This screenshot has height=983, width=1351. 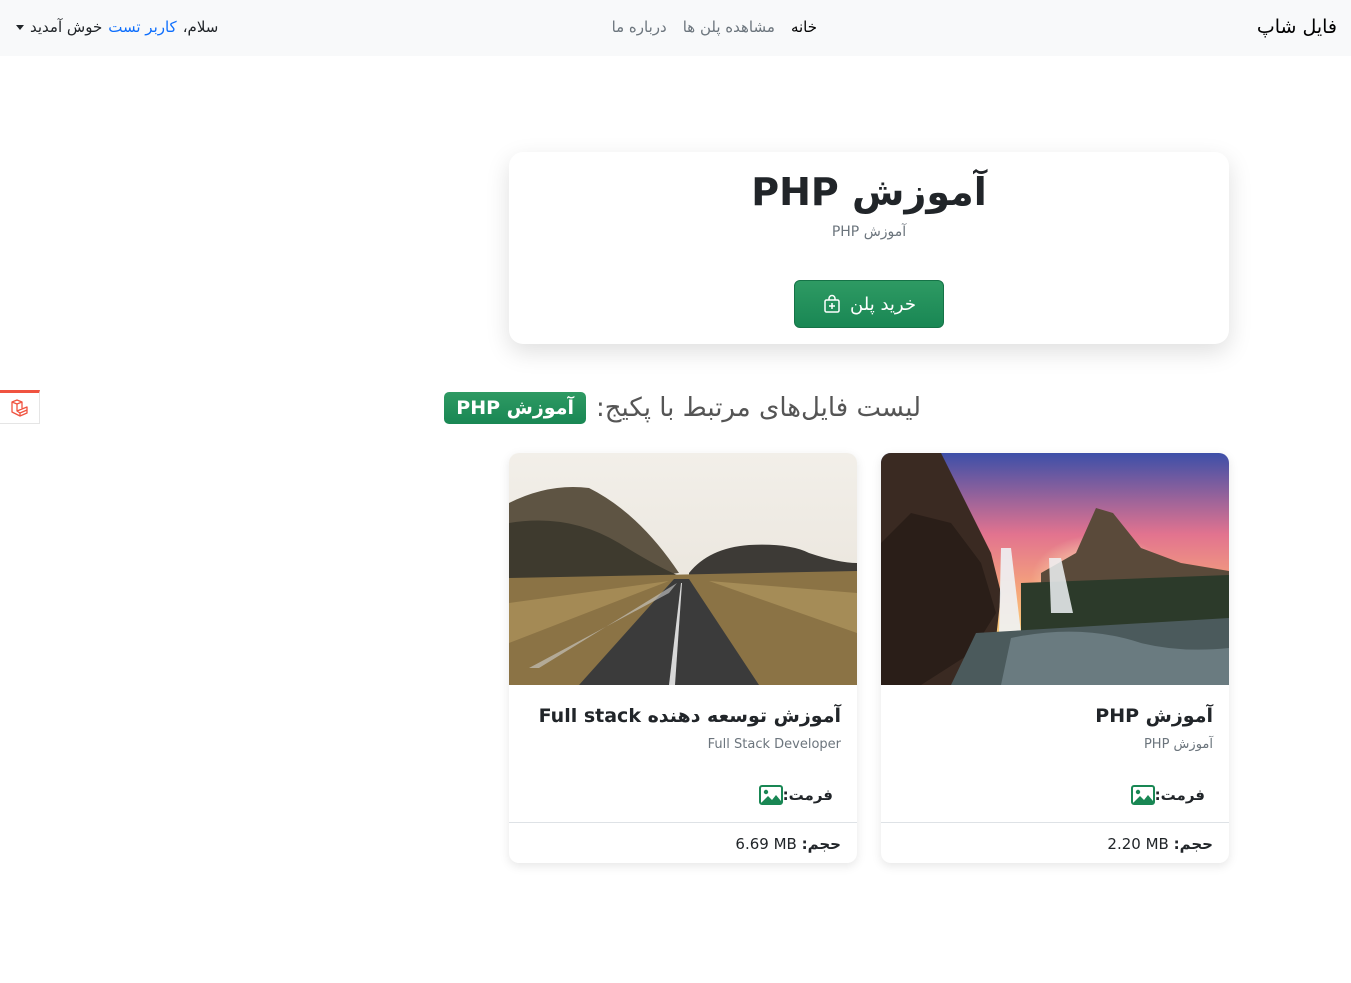 What do you see at coordinates (804, 27) in the screenshot?
I see `nav-link-home: خانه` at bounding box center [804, 27].